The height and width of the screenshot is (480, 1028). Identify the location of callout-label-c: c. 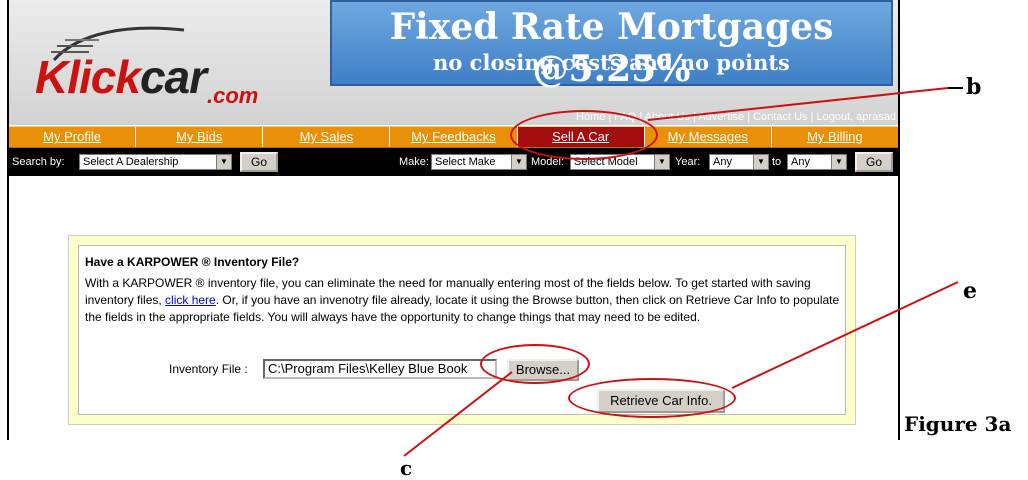
(406, 468).